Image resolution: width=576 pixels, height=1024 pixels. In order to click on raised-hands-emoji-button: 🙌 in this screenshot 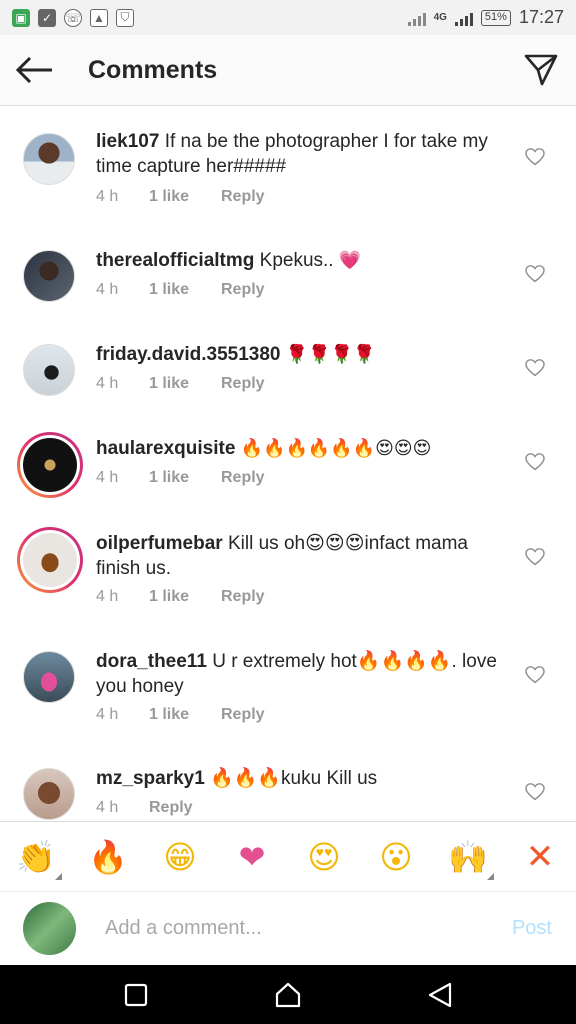, I will do `click(468, 856)`.